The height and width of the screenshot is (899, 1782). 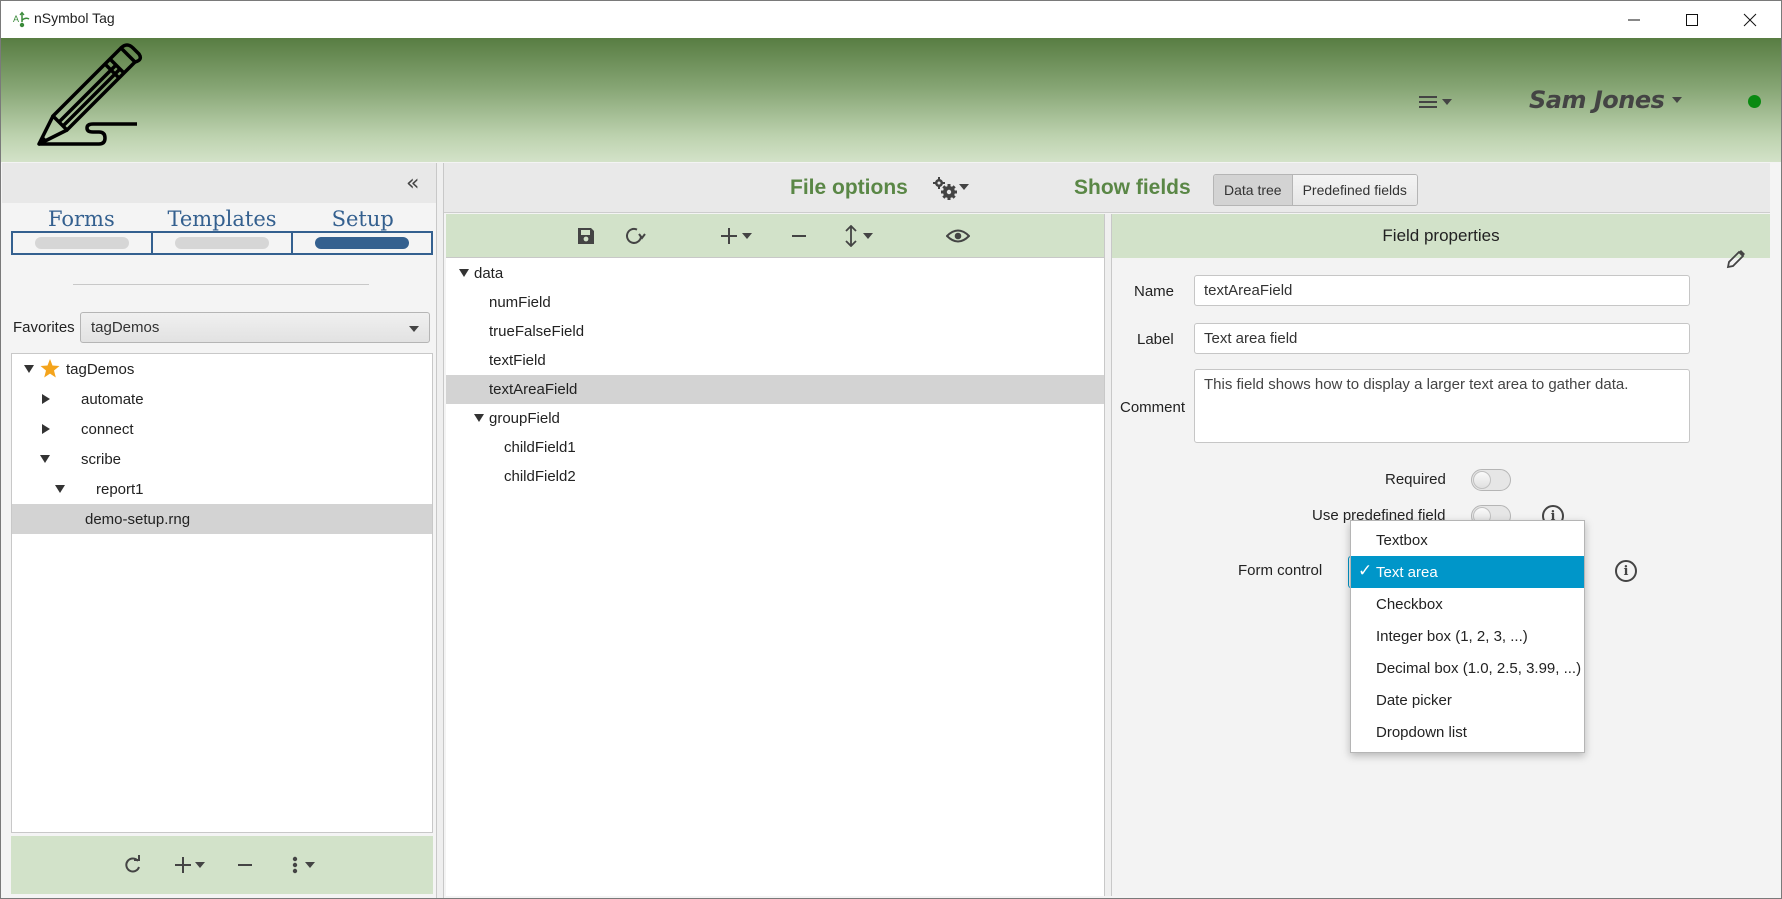 I want to click on save-button, so click(x=586, y=236).